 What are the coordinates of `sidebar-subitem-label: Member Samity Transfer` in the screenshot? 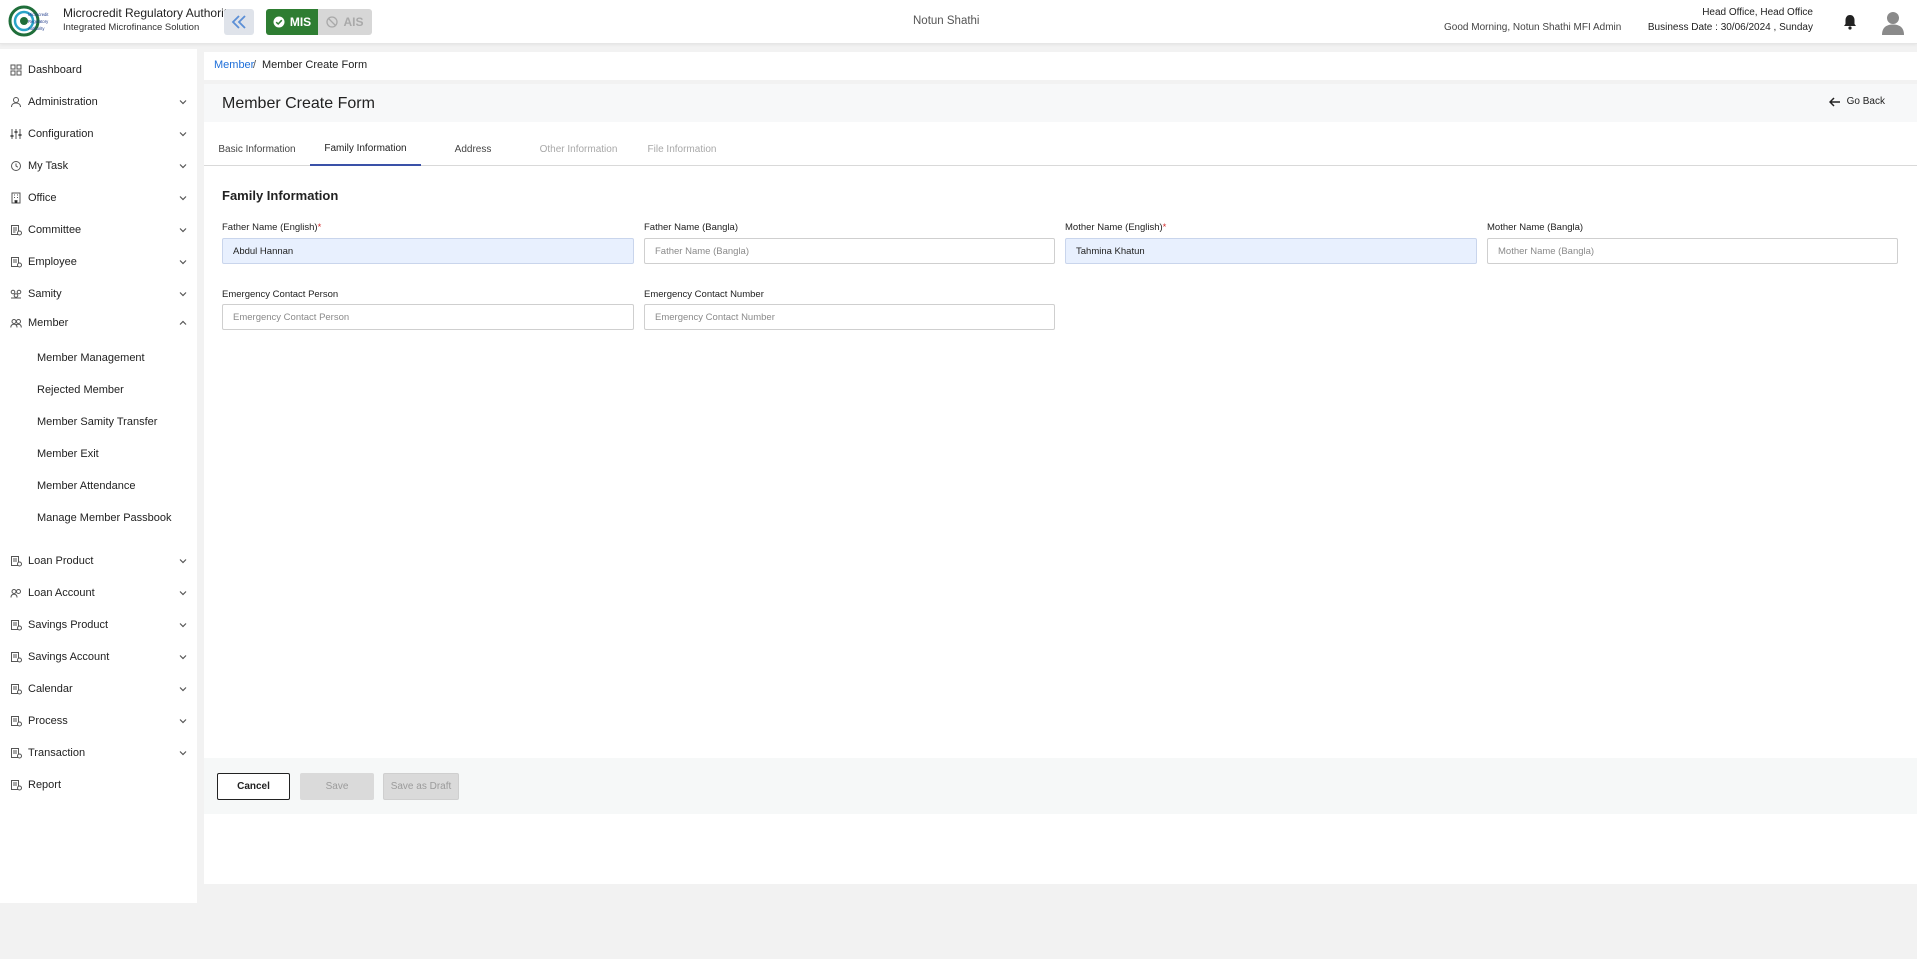 It's located at (97, 422).